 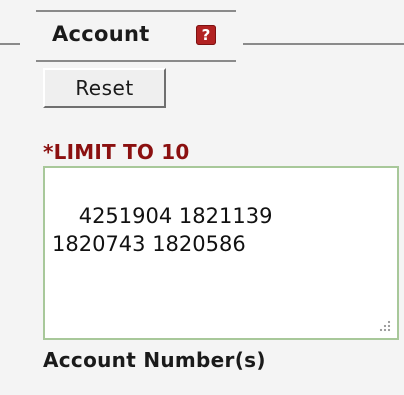 What do you see at coordinates (154, 360) in the screenshot?
I see `account-numbers-label: Account Number(s)` at bounding box center [154, 360].